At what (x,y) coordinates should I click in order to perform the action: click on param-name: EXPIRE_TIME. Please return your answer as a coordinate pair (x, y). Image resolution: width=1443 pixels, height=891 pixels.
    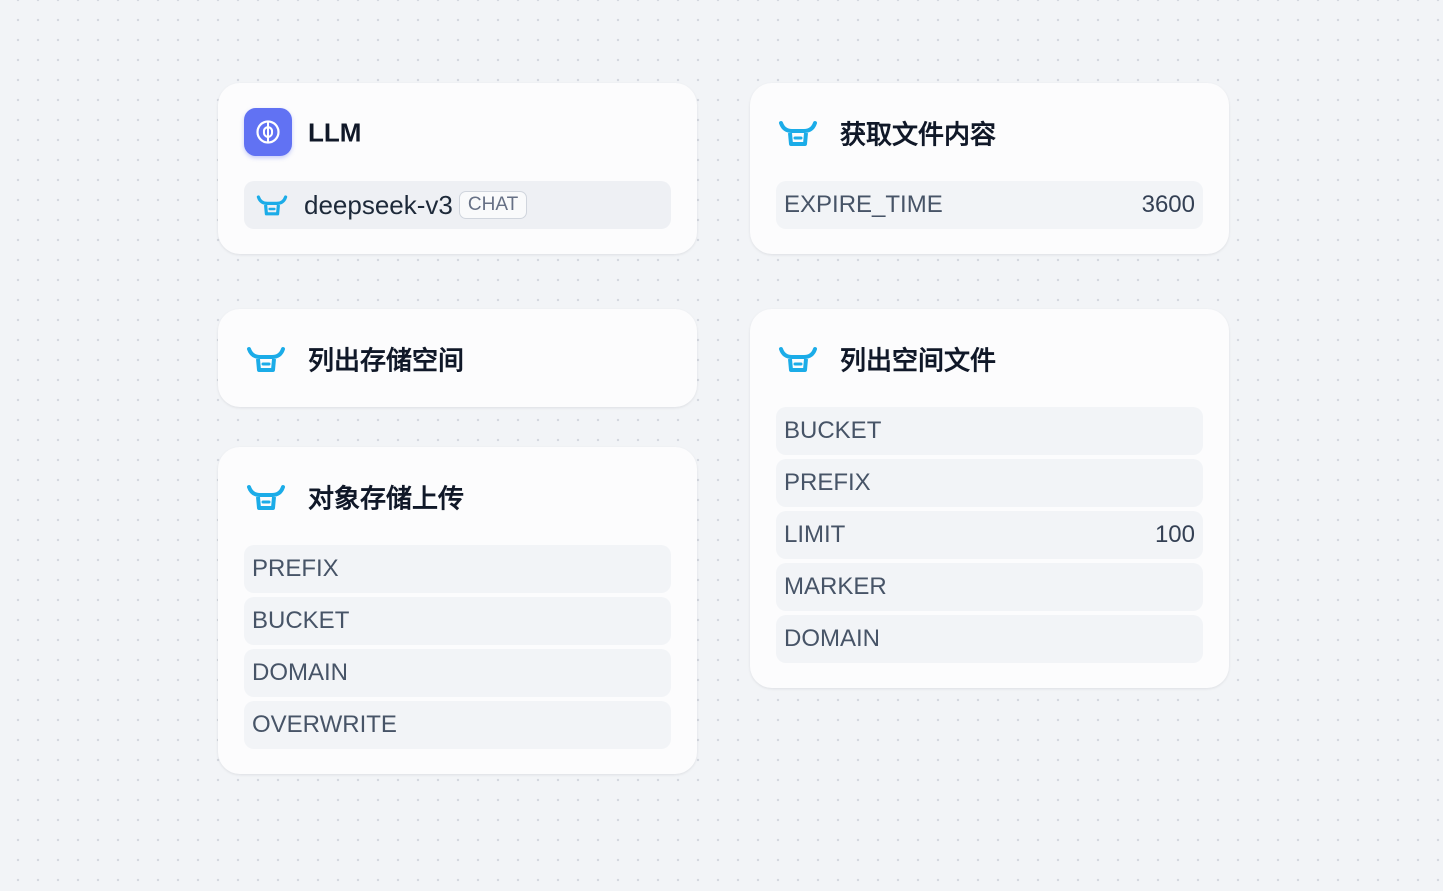
    Looking at the image, I should click on (863, 204).